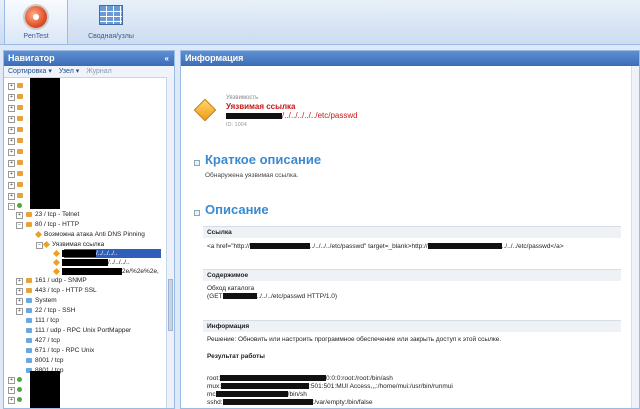  I want to click on tree-vuln-link: 2e/%2e%2e,, so click(105, 271).